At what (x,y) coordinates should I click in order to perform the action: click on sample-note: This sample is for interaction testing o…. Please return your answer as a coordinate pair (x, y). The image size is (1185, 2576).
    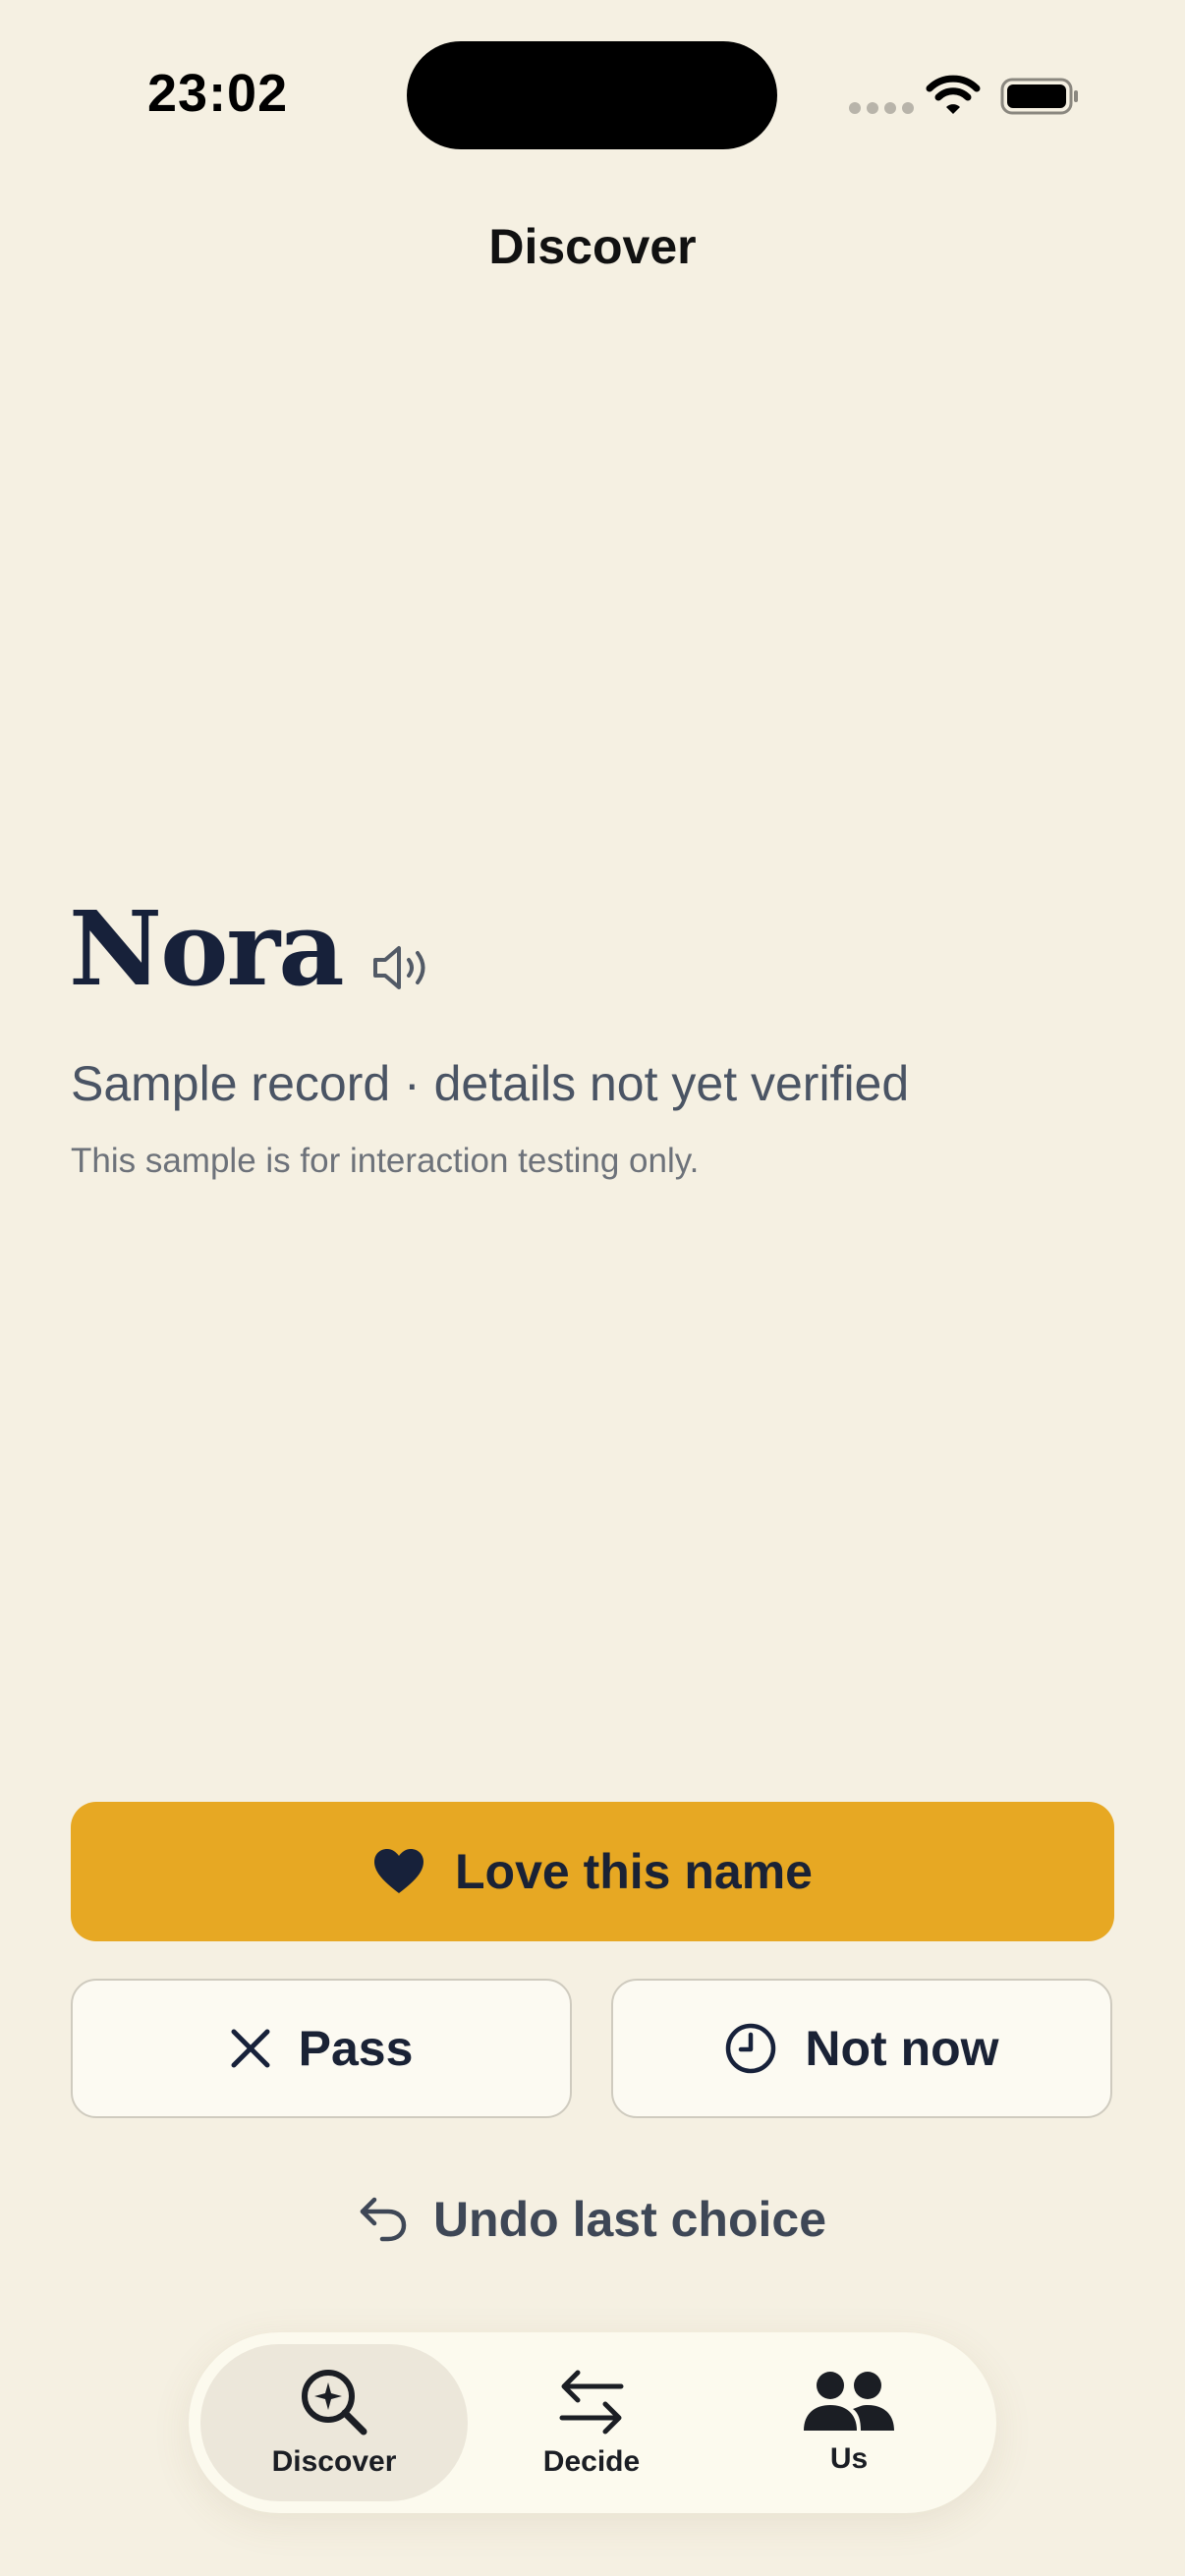
    Looking at the image, I should click on (385, 1161).